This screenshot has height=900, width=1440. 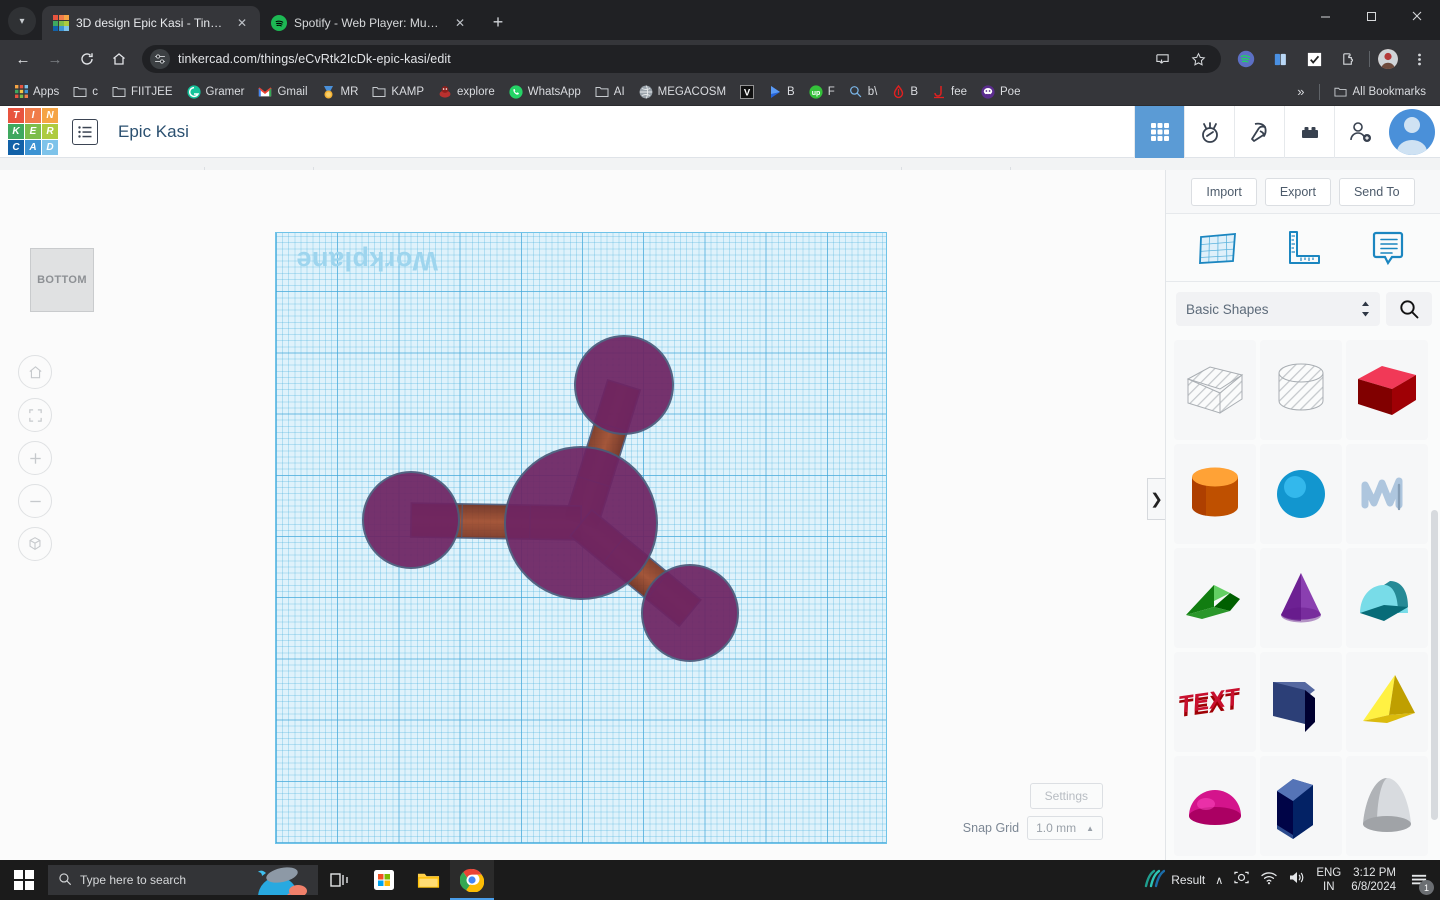 I want to click on zoom-out-icon, so click(x=35, y=501).